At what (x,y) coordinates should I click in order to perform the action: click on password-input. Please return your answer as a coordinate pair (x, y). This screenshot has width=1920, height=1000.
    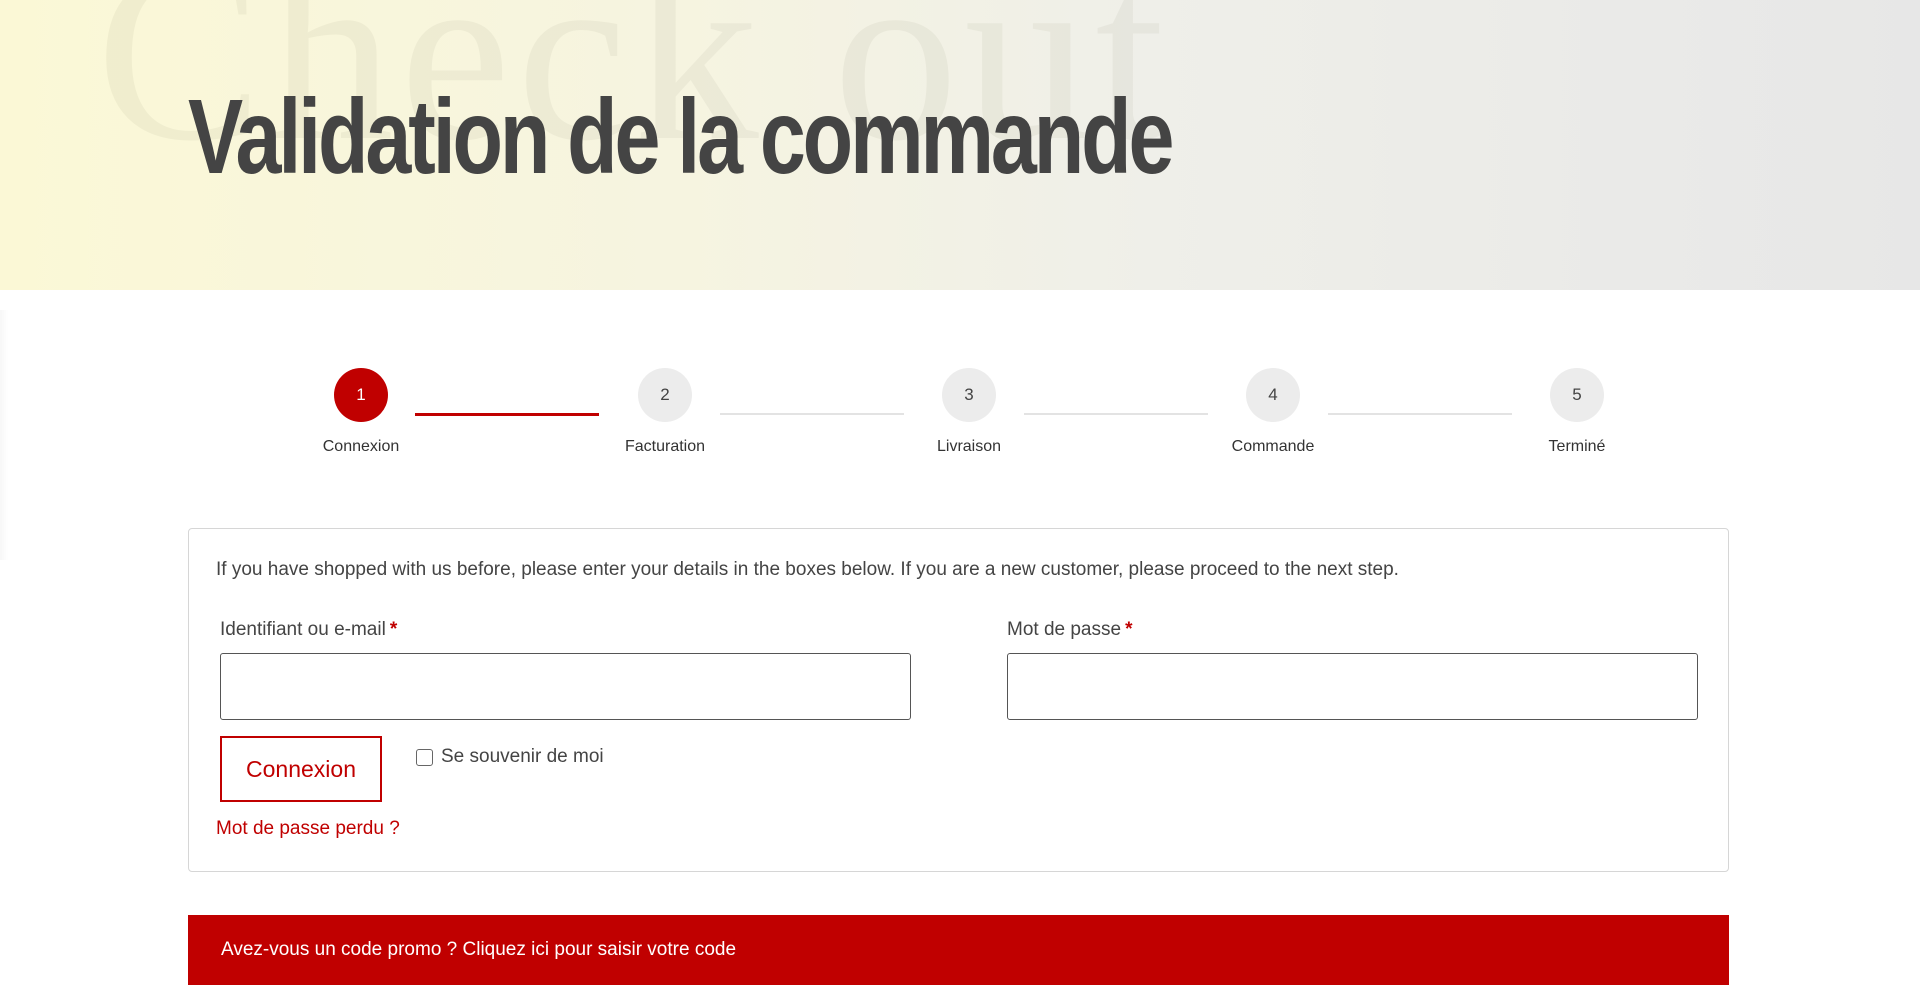
    Looking at the image, I should click on (1352, 686).